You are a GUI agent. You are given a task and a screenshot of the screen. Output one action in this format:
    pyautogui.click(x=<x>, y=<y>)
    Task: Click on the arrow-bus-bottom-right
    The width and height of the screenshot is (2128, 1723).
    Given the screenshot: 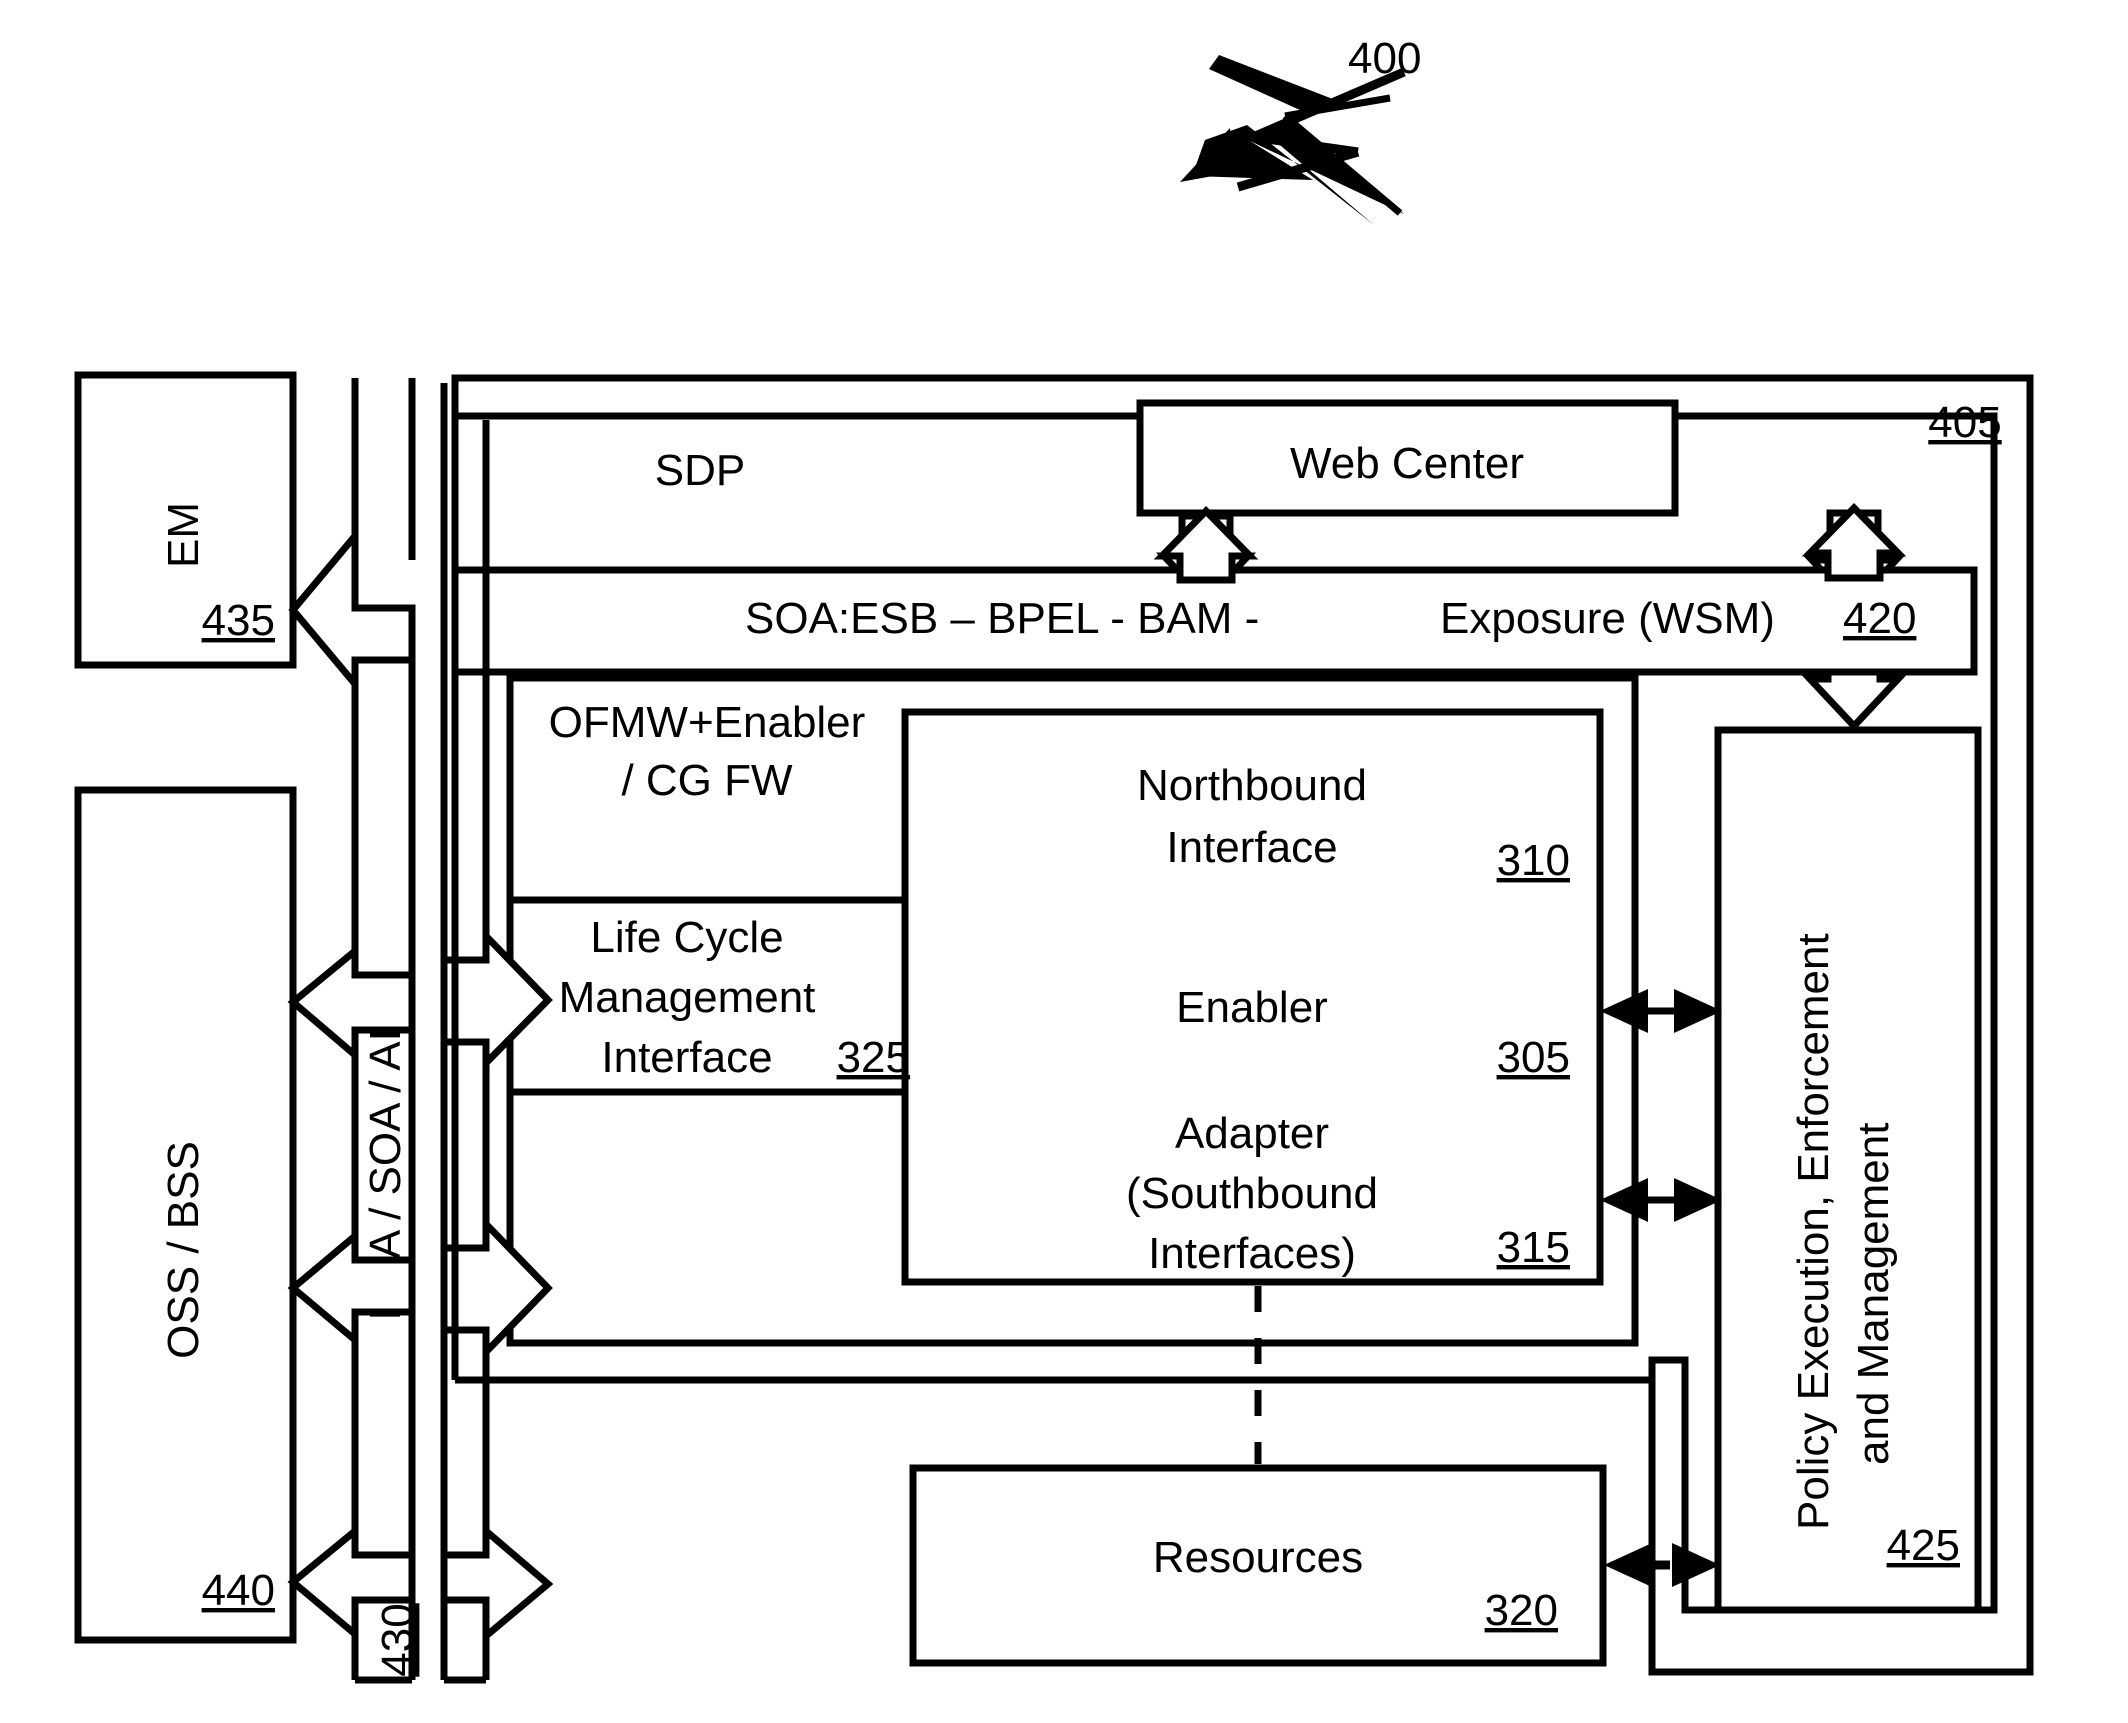 What is the action you would take?
    pyautogui.click(x=497, y=1583)
    